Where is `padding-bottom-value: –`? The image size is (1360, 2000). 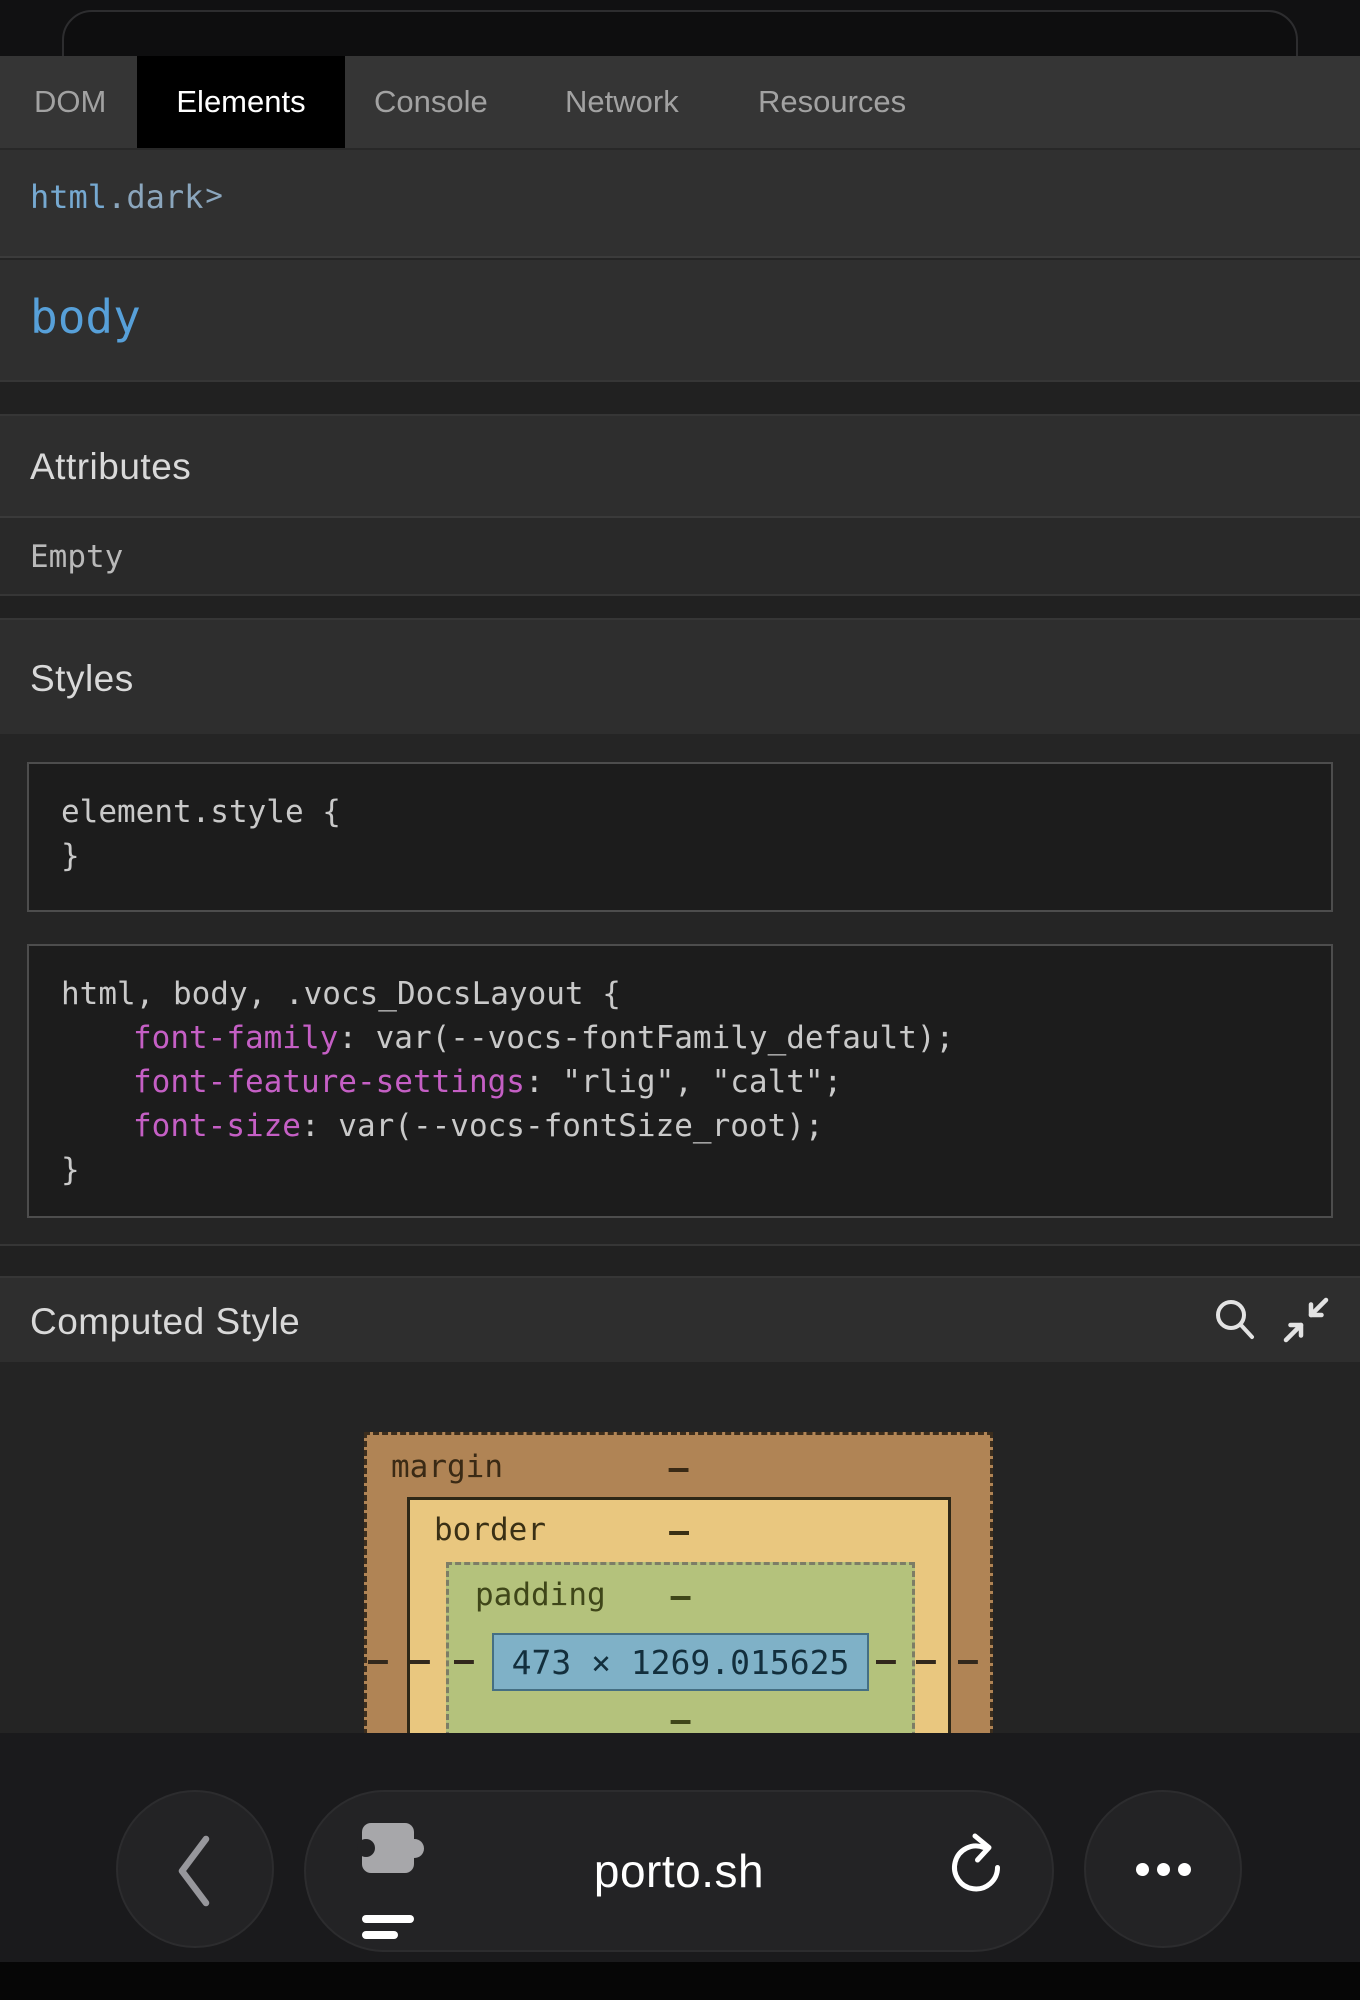
padding-bottom-value: – is located at coordinates (680, 1716).